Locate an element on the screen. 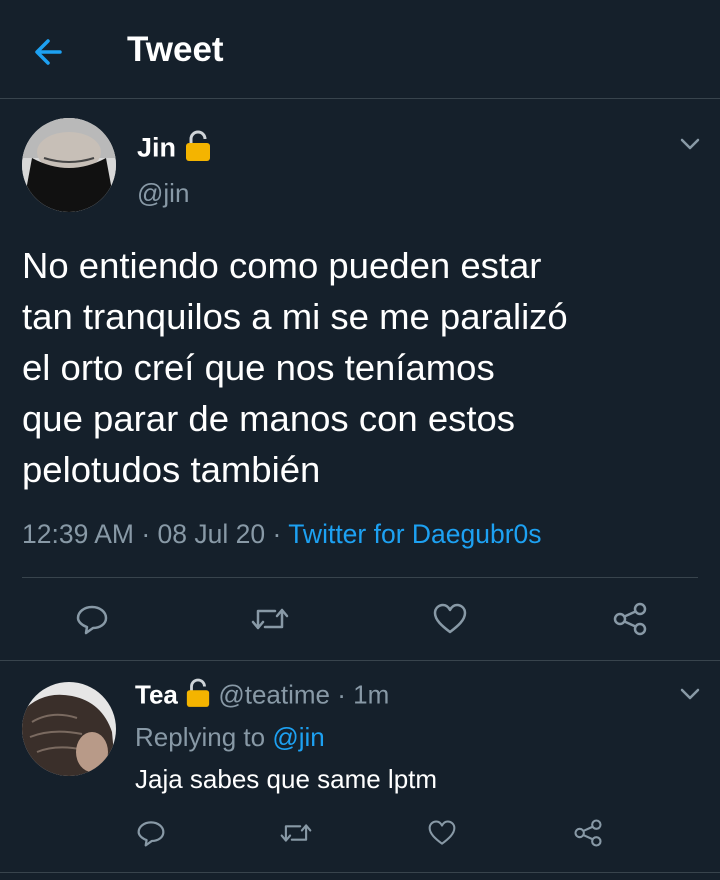 The image size is (720, 880). reply-retweet-button is located at coordinates (296, 833).